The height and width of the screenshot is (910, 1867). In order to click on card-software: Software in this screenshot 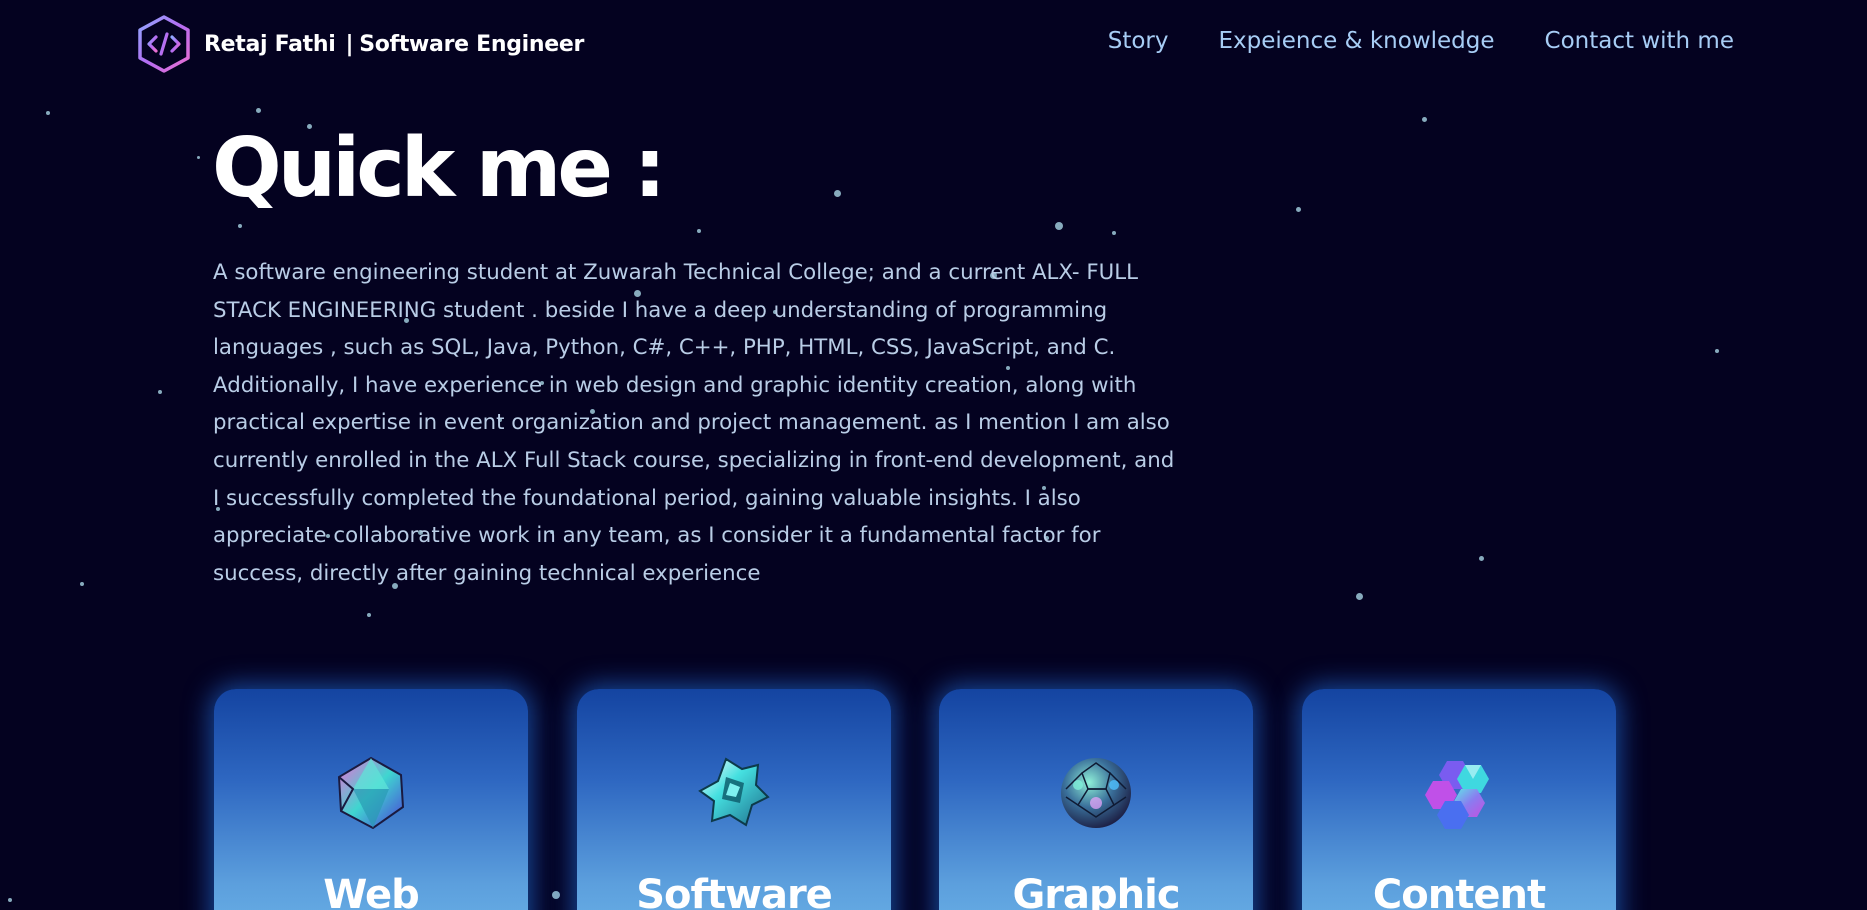, I will do `click(734, 799)`.